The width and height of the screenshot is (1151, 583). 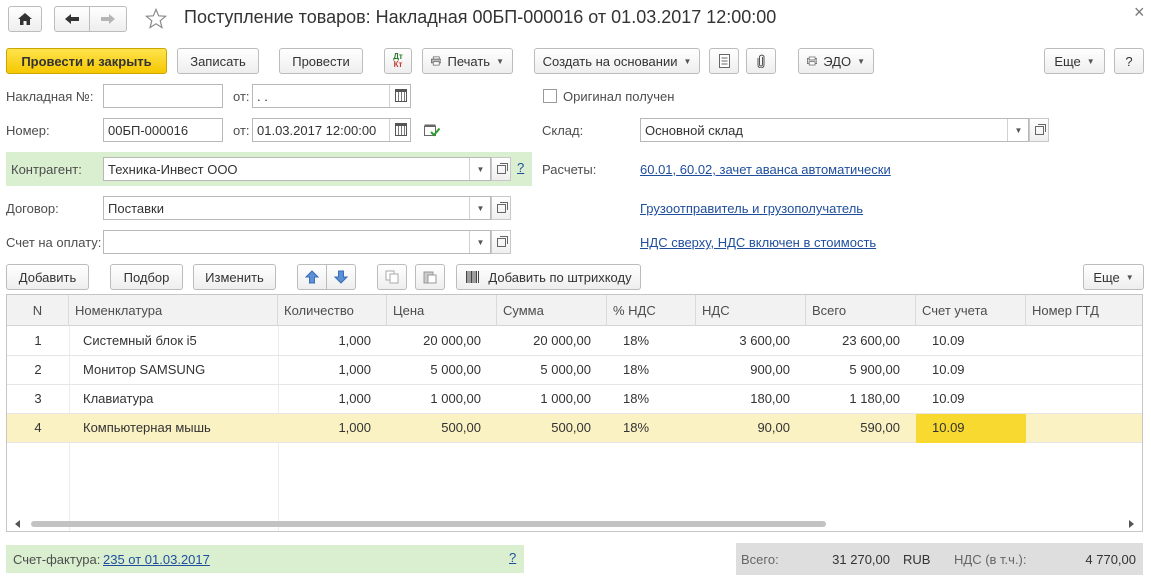 I want to click on column-header-nomenclature: Номенклатура, so click(x=173, y=310).